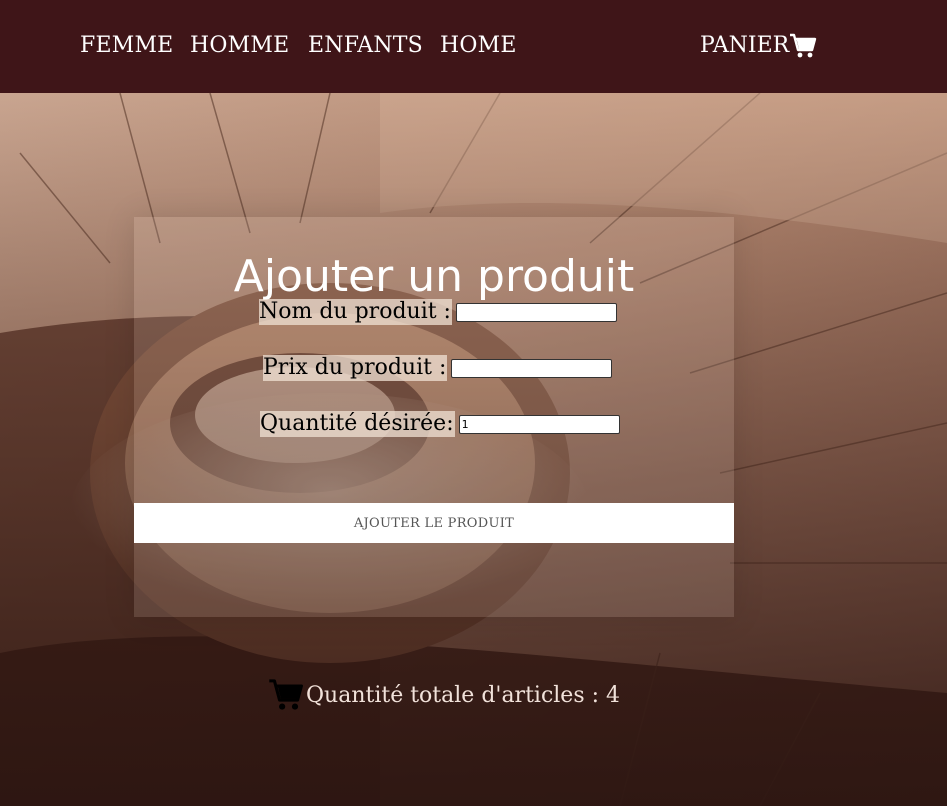 Image resolution: width=947 pixels, height=806 pixels. I want to click on product-price-row: Prix du produit :, so click(438, 368).